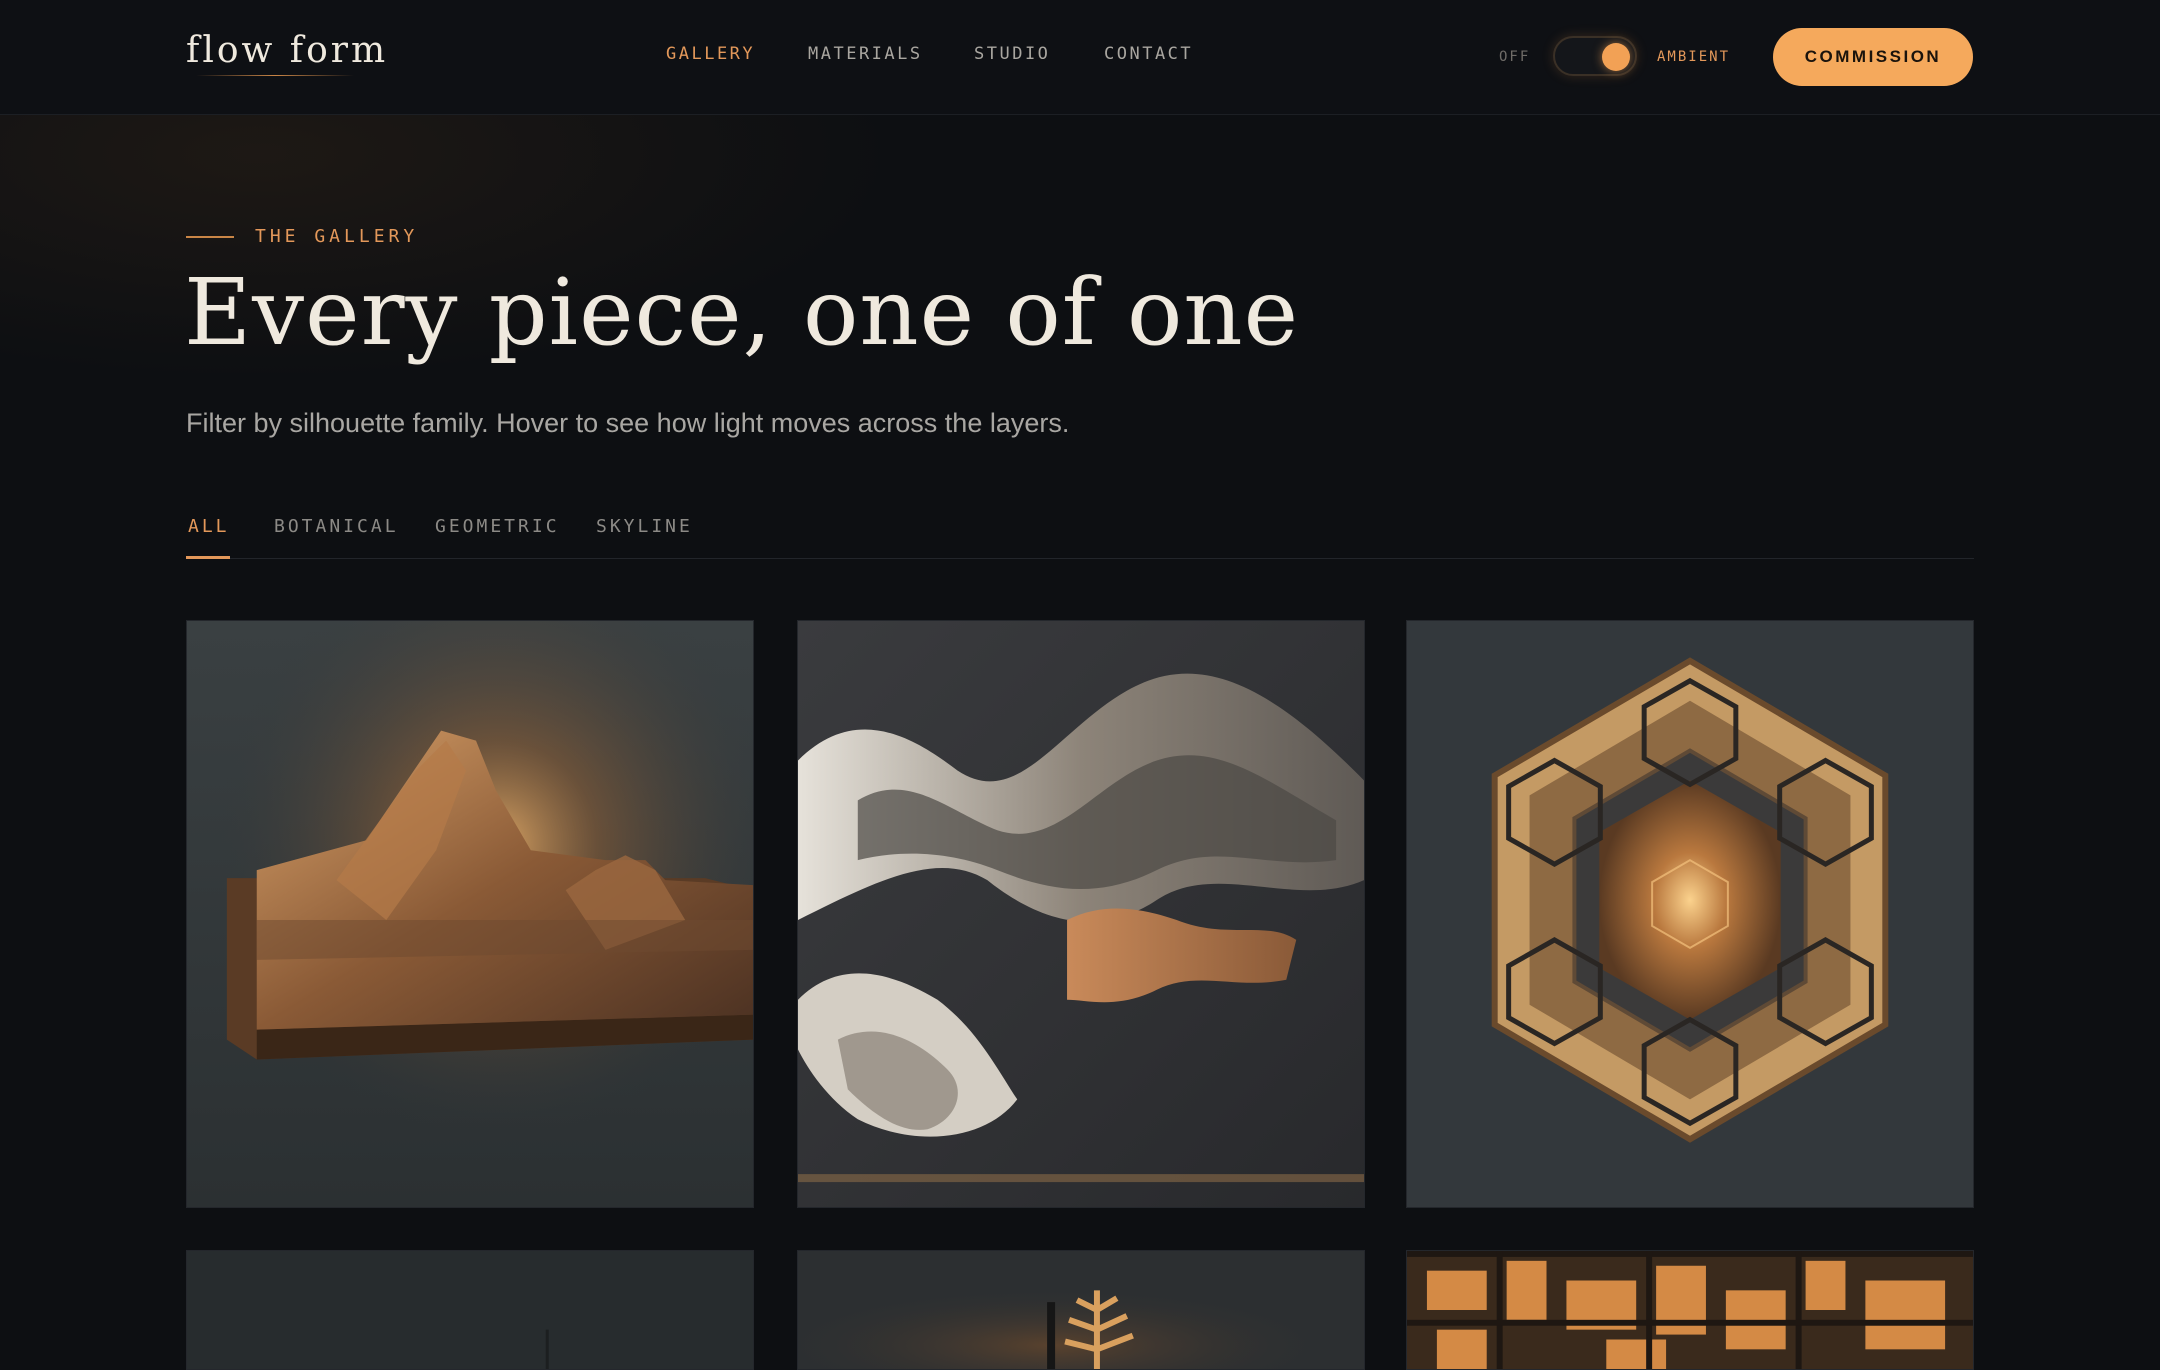 The height and width of the screenshot is (1370, 2160). I want to click on fern-silhouette-image, so click(1081, 1310).